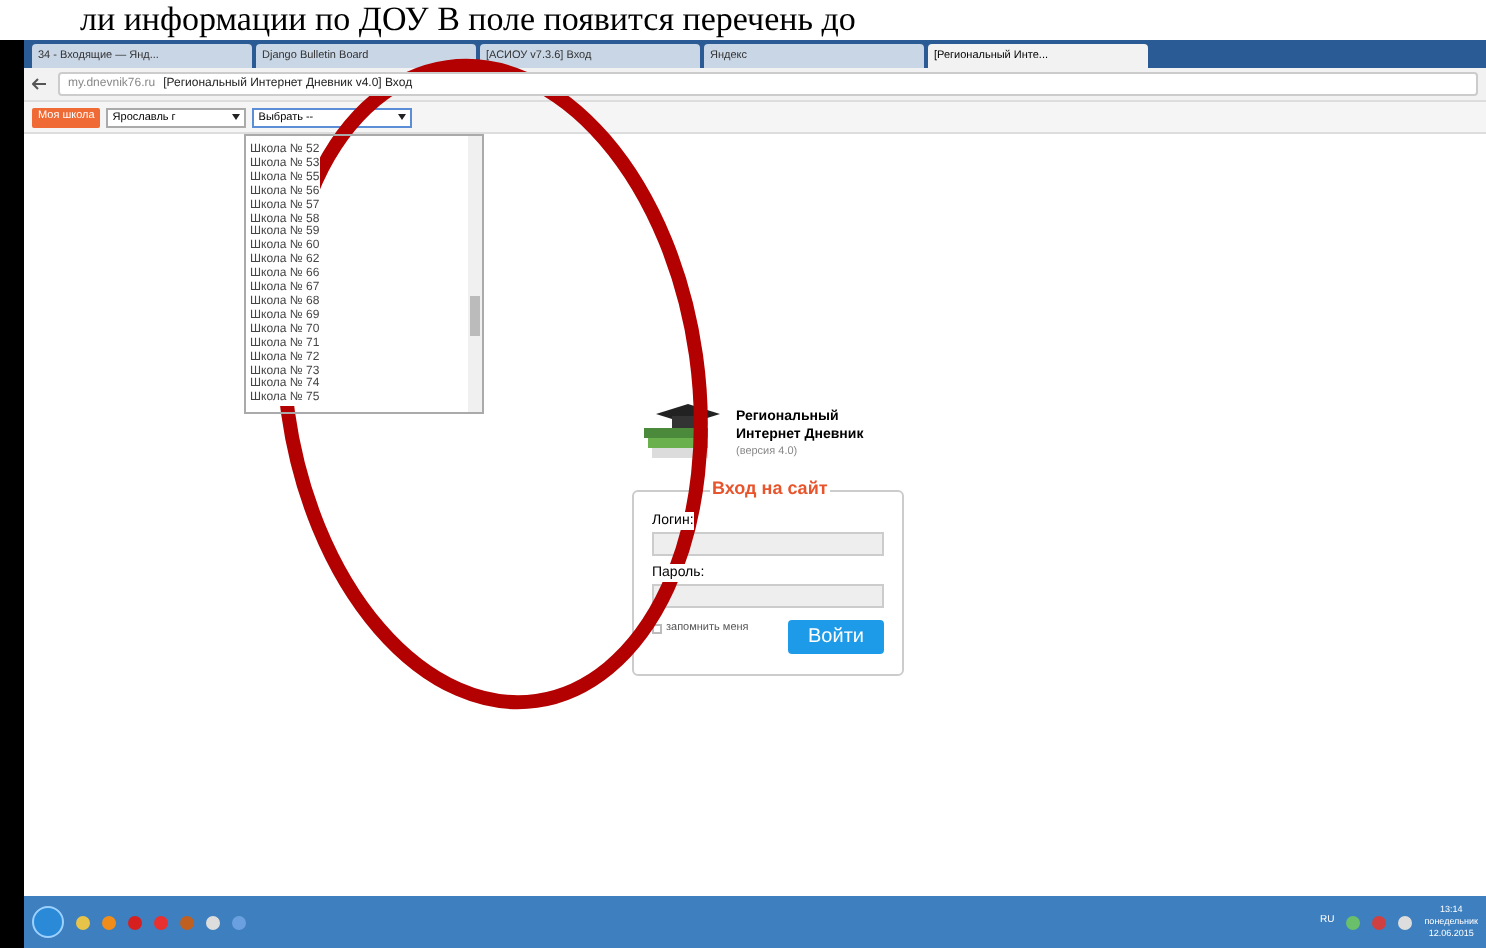  Describe the element at coordinates (475, 274) in the screenshot. I see `scrollbar` at that location.